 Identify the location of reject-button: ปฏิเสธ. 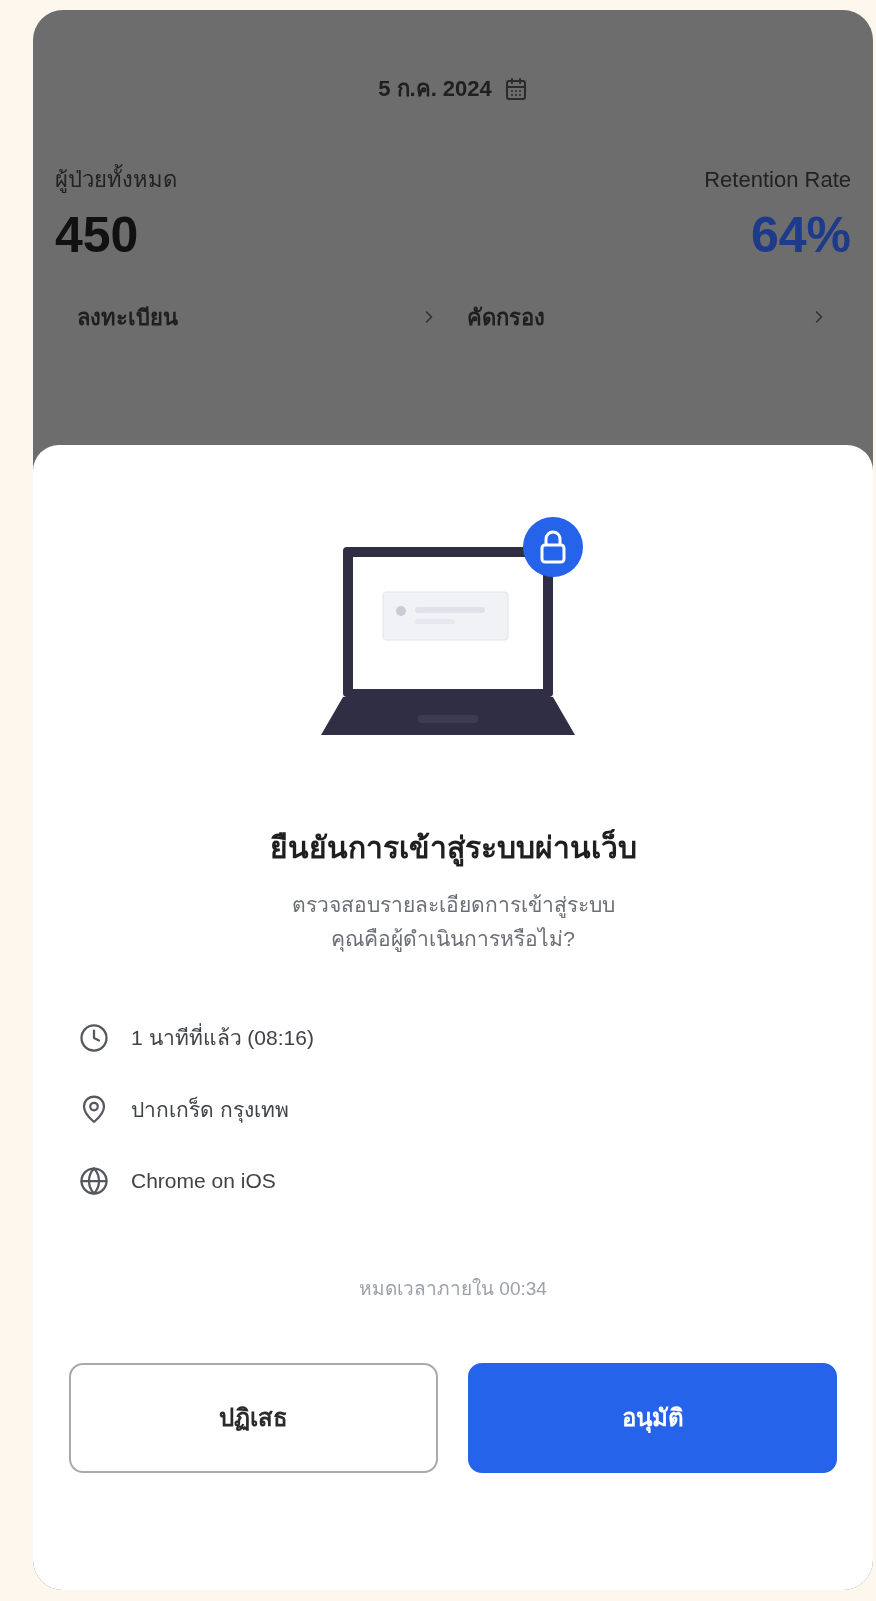
(253, 1418).